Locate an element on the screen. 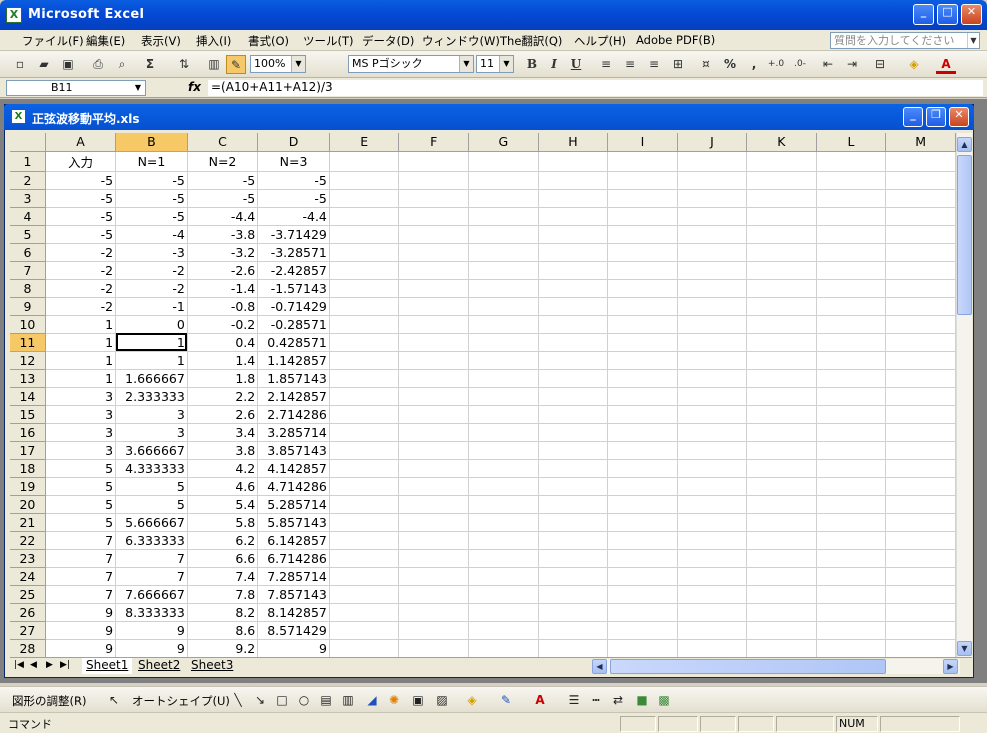  diagram-icon: ✺ is located at coordinates (394, 700).